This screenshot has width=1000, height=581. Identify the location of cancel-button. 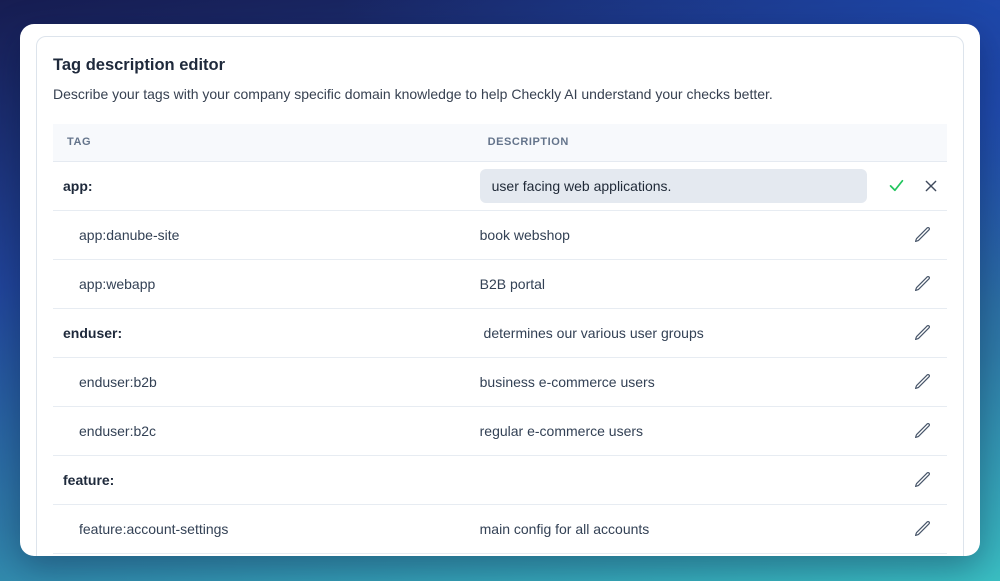
(931, 186).